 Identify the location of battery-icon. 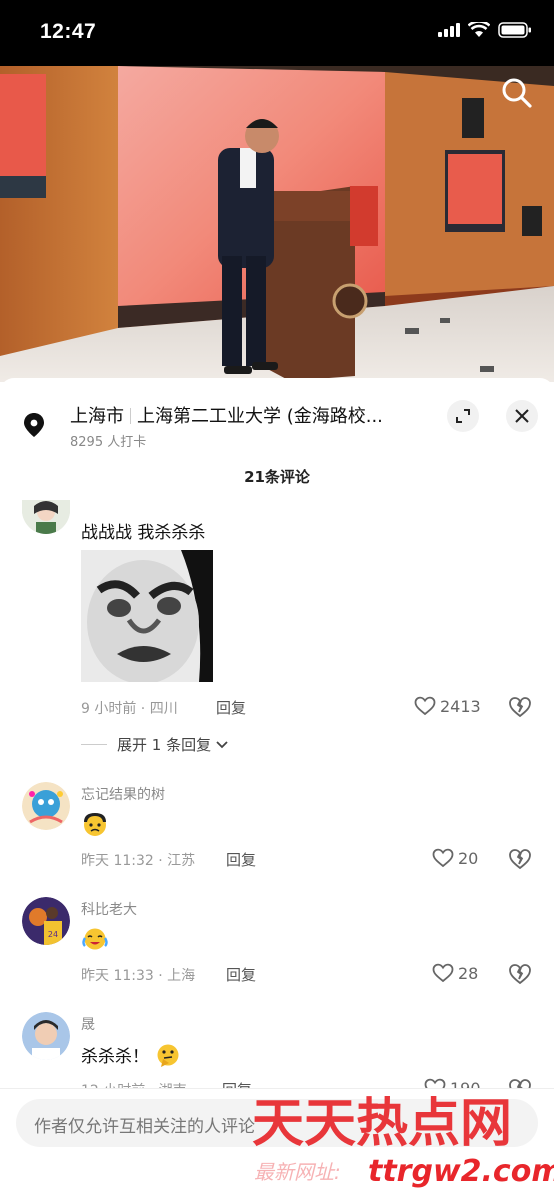
(514, 30).